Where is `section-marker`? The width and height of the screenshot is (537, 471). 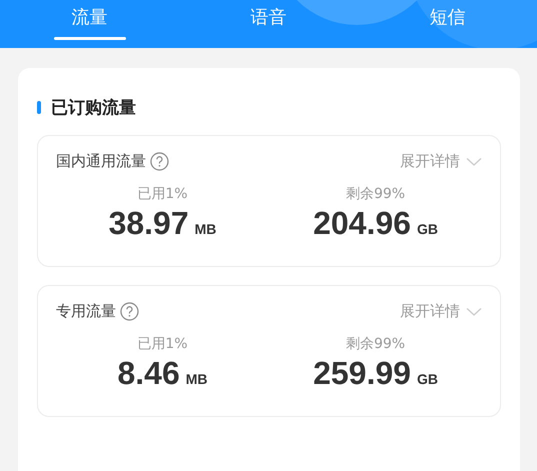 section-marker is located at coordinates (39, 107).